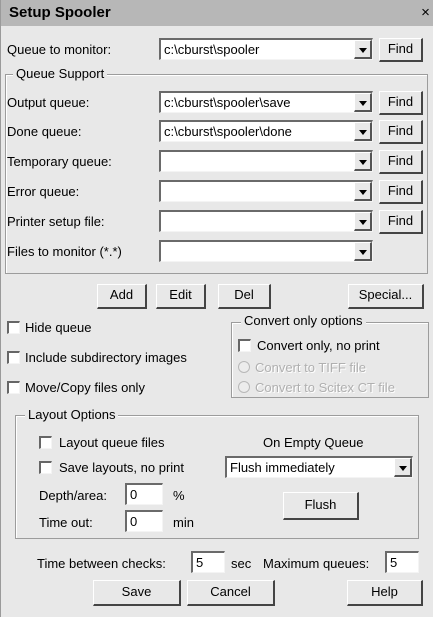 The height and width of the screenshot is (617, 433). I want to click on convert-to-tiff-radio, so click(244, 367).